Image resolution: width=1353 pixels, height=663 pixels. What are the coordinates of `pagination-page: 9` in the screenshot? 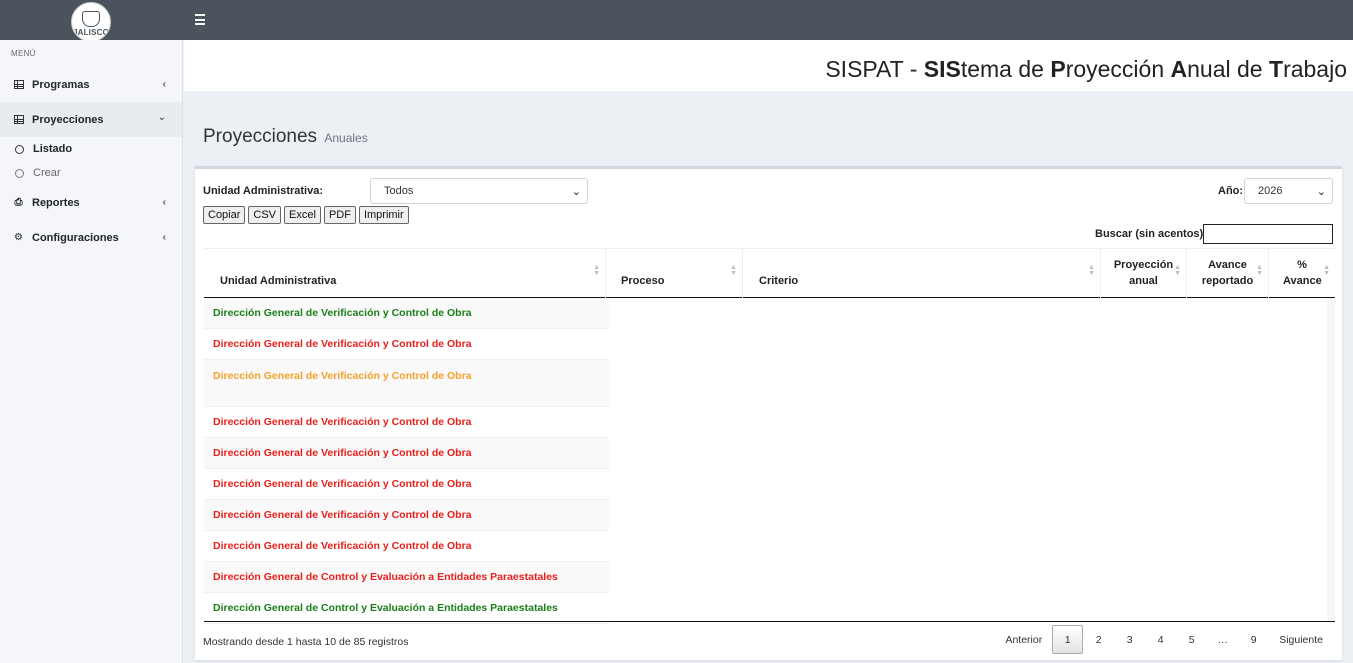 It's located at (1253, 639).